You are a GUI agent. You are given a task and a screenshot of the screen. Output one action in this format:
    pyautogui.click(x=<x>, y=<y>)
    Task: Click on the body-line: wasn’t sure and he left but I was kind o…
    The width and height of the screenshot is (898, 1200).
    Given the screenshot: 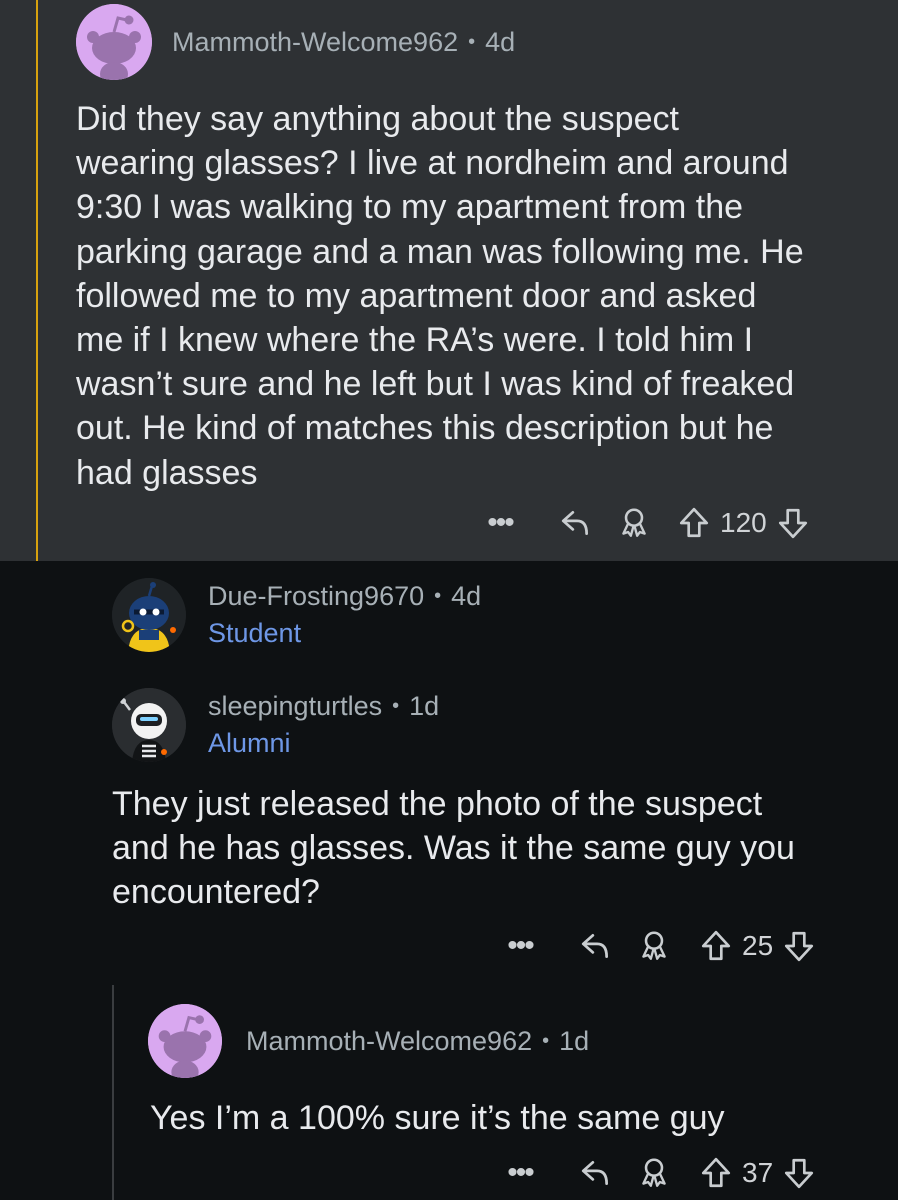 What is the action you would take?
    pyautogui.click(x=435, y=384)
    